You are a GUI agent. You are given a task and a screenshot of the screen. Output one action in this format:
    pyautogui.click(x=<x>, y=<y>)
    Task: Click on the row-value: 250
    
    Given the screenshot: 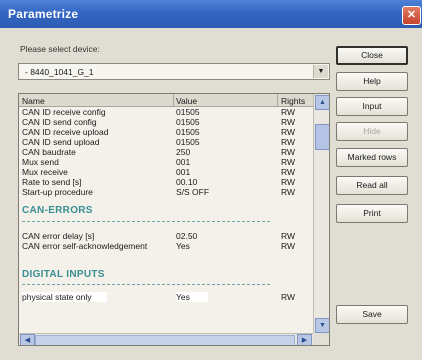 What is the action you would take?
    pyautogui.click(x=183, y=152)
    